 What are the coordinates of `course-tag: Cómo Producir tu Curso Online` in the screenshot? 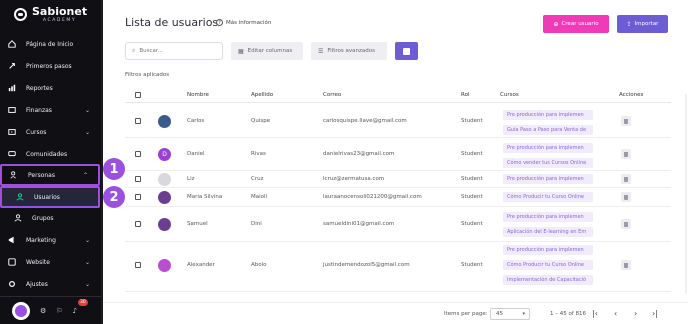 It's located at (548, 197).